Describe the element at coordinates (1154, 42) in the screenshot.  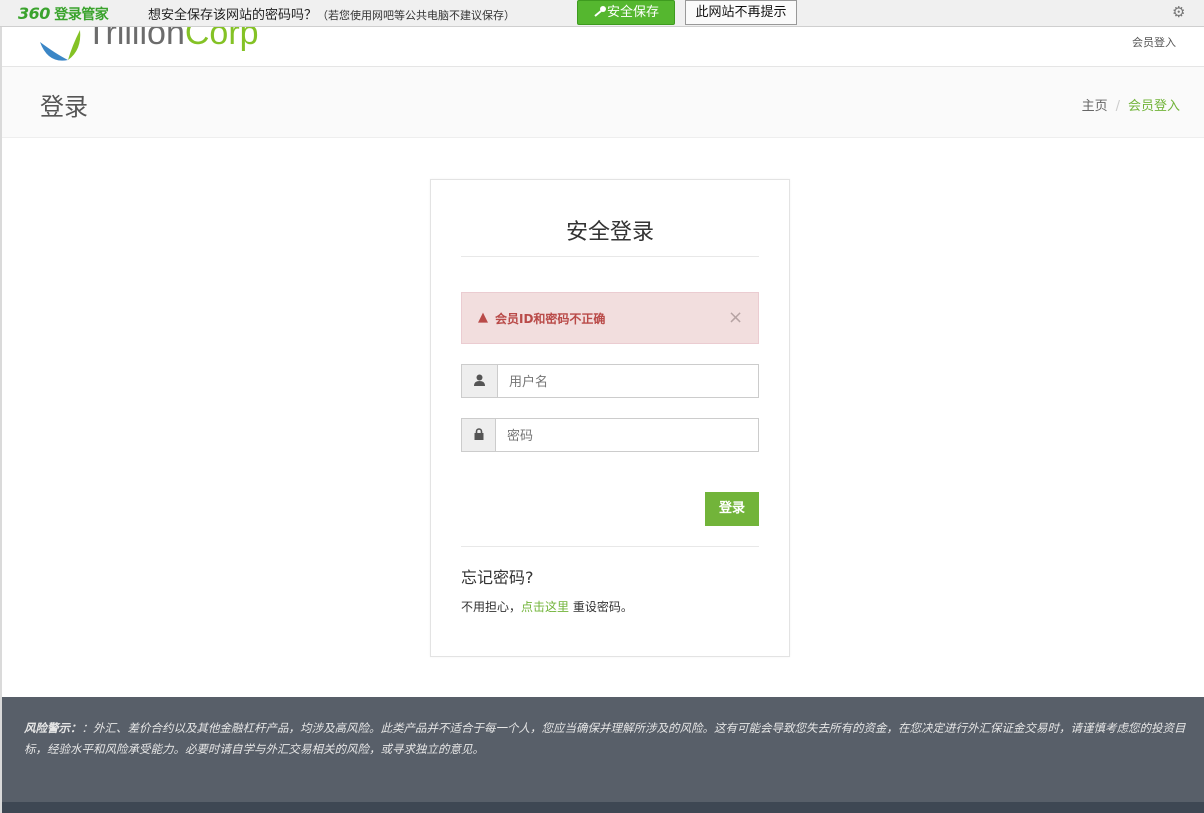
I see `member-login-link: 会员登入` at that location.